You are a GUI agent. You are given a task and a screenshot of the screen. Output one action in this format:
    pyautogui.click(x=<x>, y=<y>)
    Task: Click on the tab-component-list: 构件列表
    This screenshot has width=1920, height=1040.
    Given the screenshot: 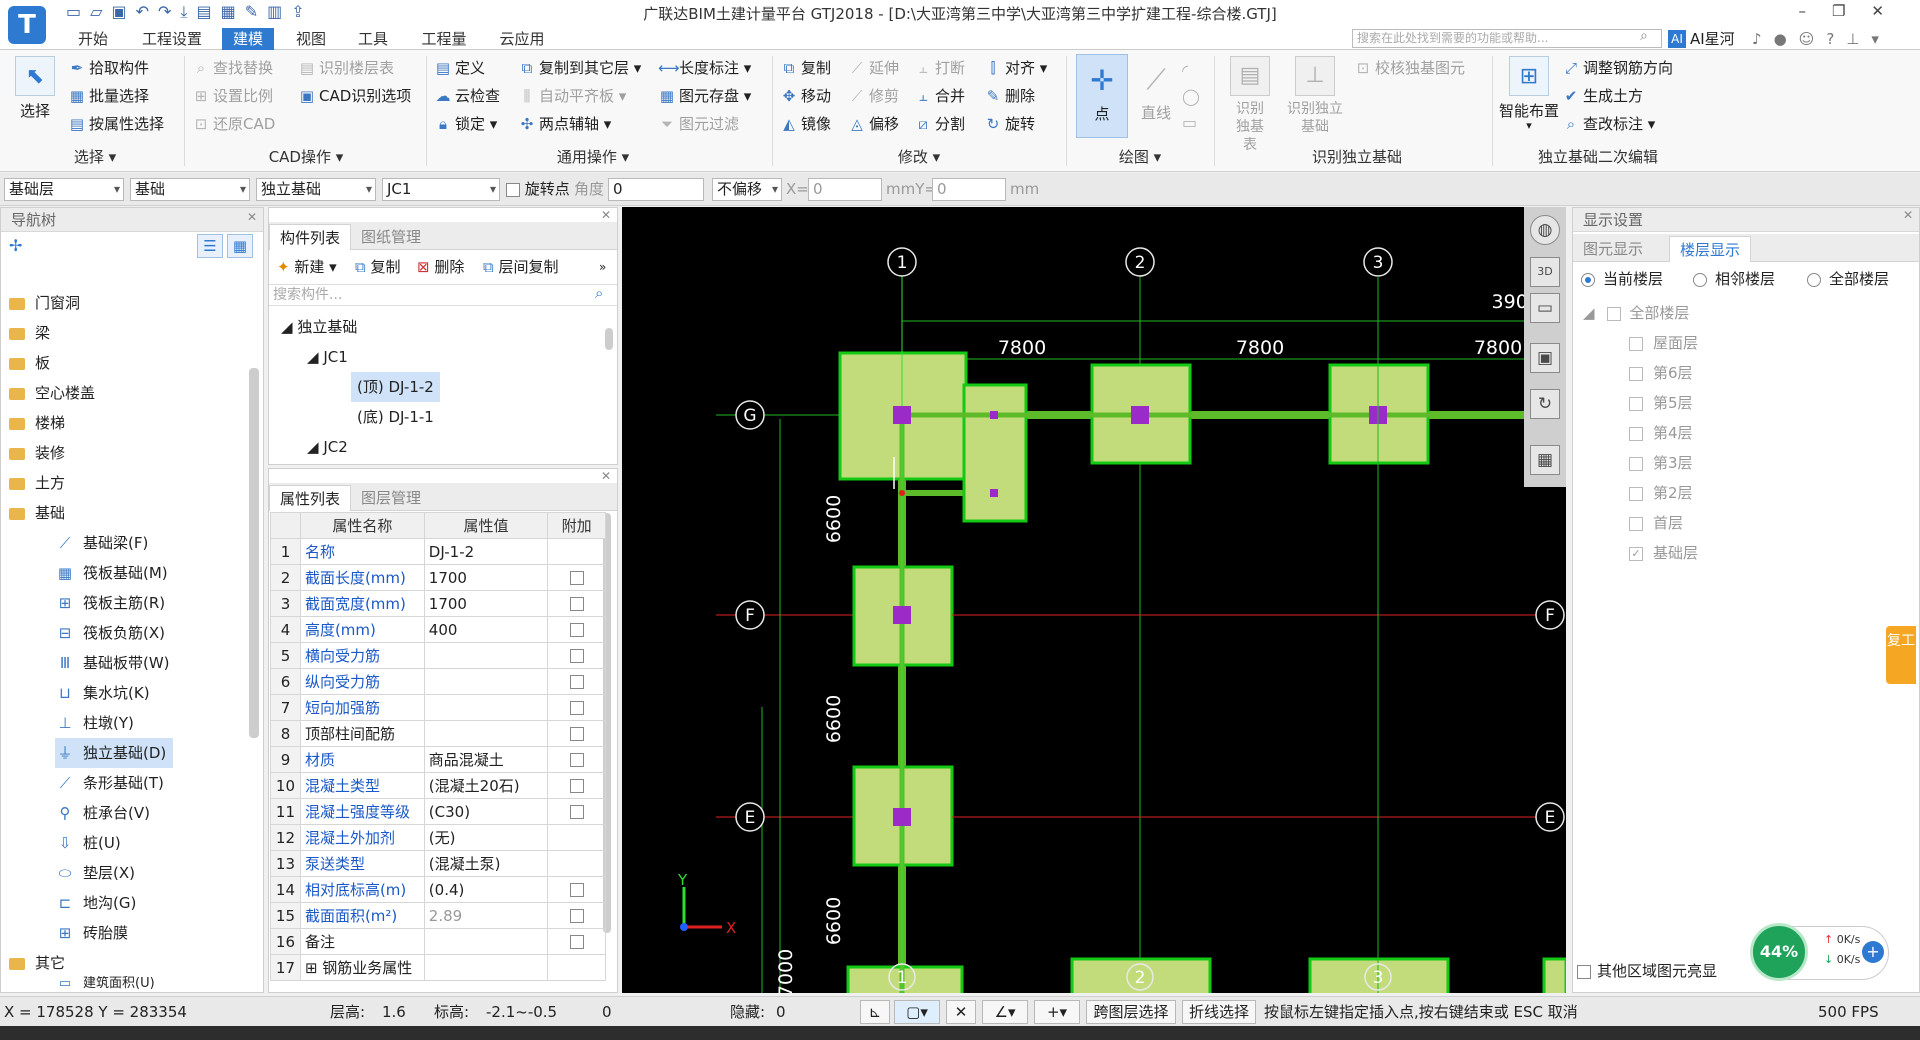 What is the action you would take?
    pyautogui.click(x=310, y=237)
    